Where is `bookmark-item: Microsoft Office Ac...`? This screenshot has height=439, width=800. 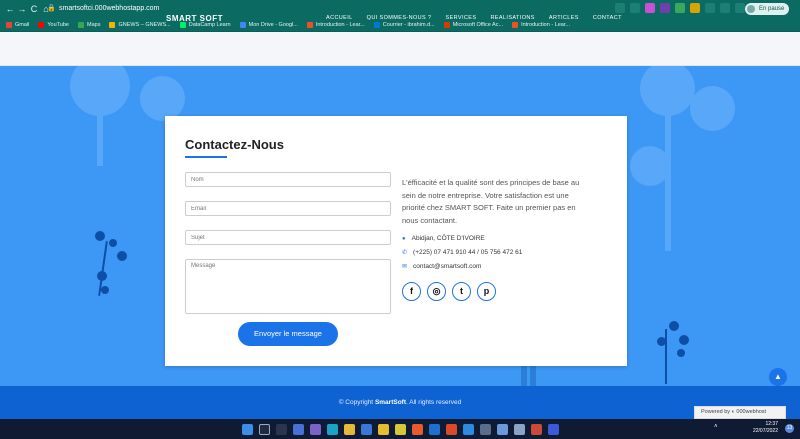 bookmark-item: Microsoft Office Ac... is located at coordinates (473, 24).